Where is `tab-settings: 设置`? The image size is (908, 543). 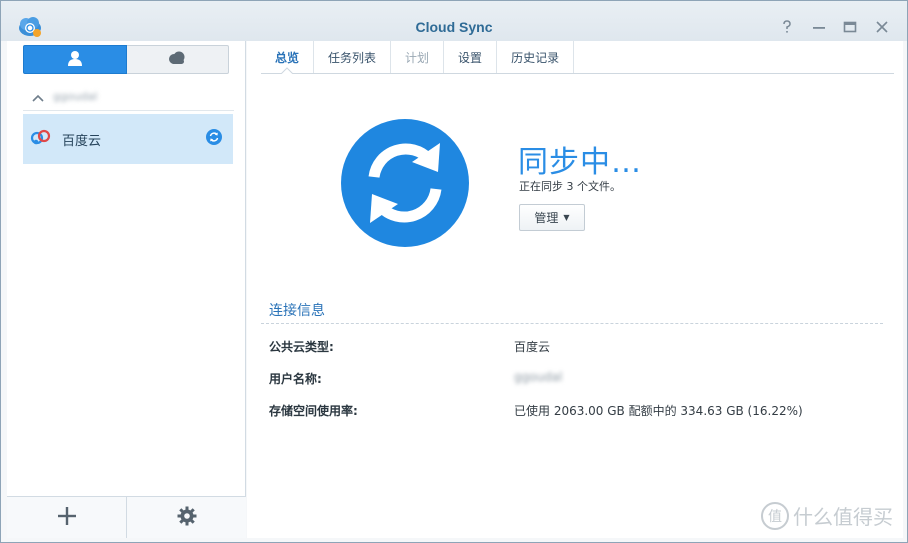 tab-settings: 设置 is located at coordinates (471, 57).